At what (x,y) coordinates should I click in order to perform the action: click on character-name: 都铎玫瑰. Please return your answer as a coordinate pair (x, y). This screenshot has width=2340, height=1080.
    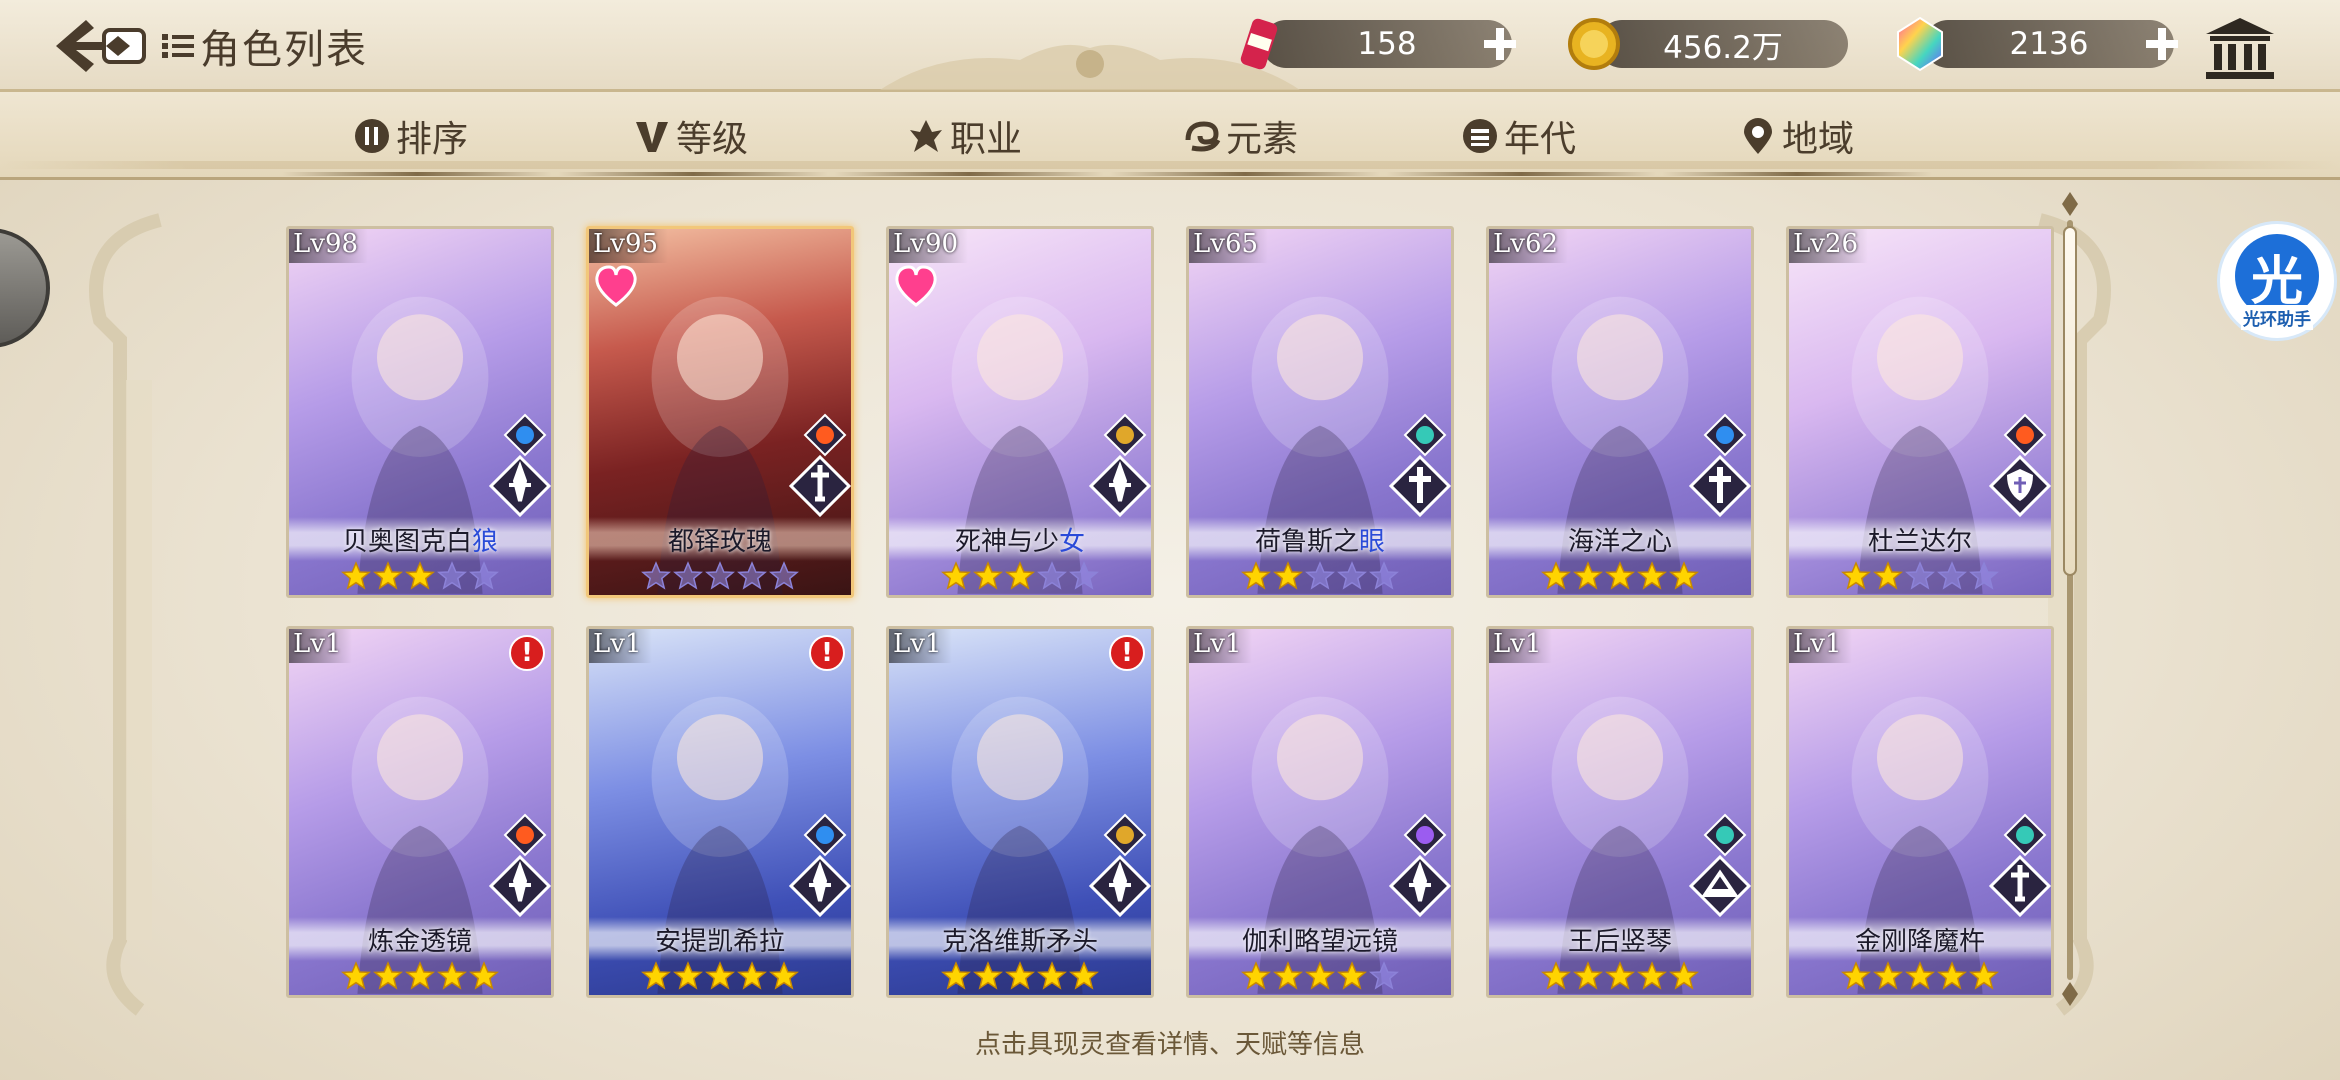
    Looking at the image, I should click on (720, 539).